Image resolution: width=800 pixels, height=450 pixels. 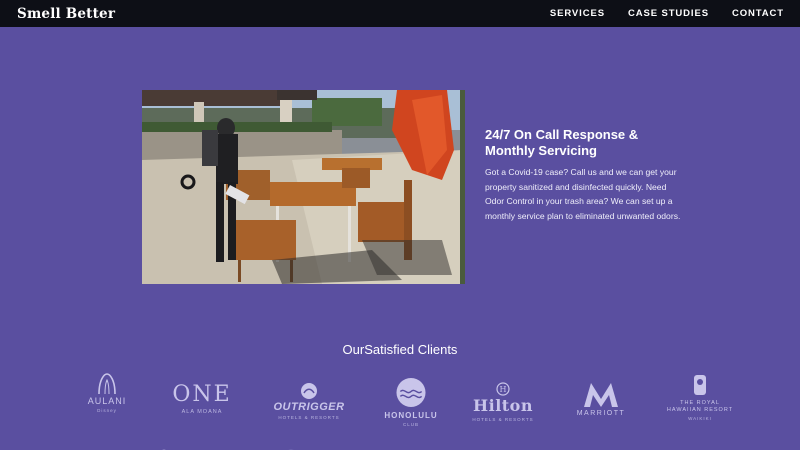 I want to click on client-logo-marriott: MARRIOTT, so click(x=601, y=399).